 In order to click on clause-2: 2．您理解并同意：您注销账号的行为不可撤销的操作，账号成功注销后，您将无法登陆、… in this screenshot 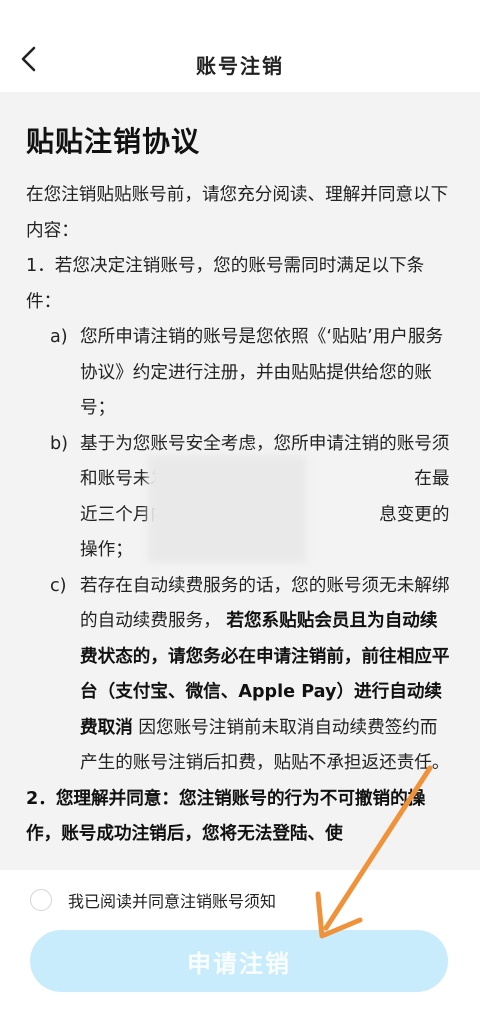, I will do `click(226, 816)`.